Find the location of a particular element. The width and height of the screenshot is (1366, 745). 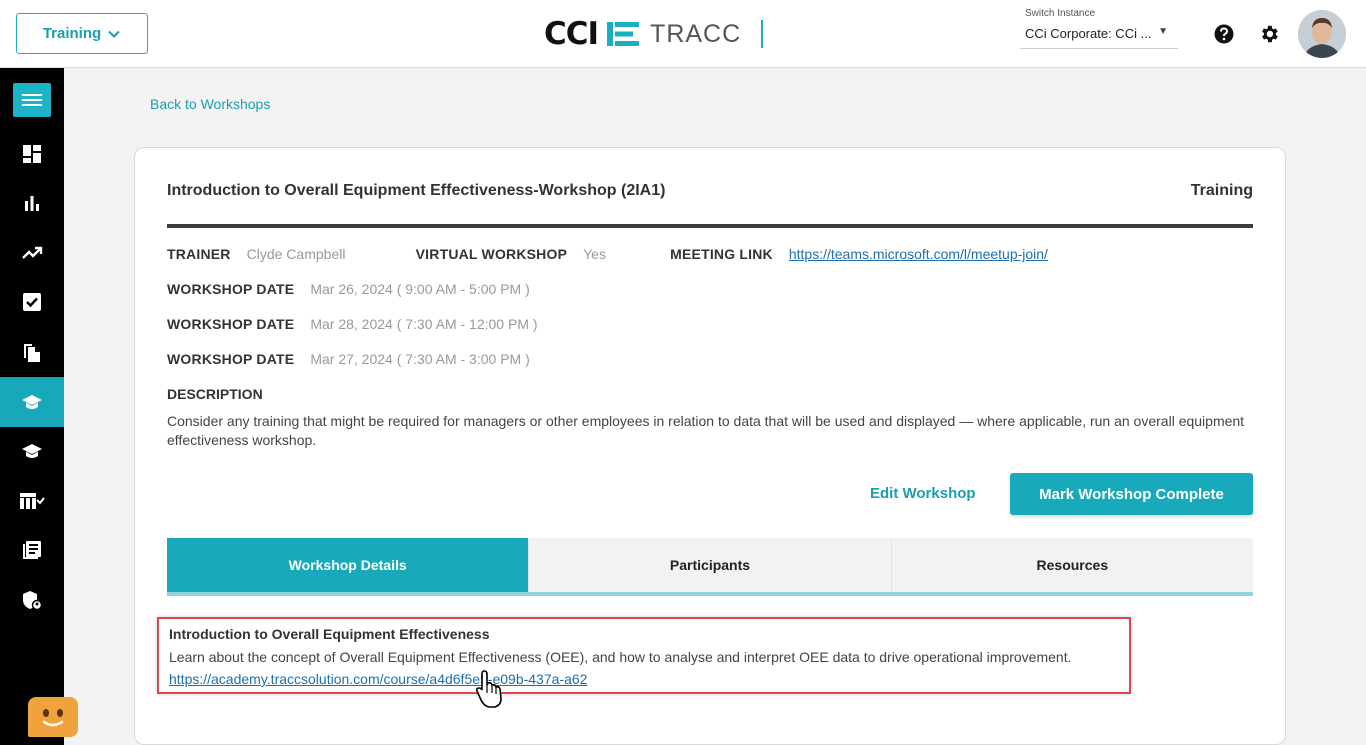

switch-instance-select: Switch Instance CCi Corporate: CCi ... ▼ is located at coordinates (1099, 28).